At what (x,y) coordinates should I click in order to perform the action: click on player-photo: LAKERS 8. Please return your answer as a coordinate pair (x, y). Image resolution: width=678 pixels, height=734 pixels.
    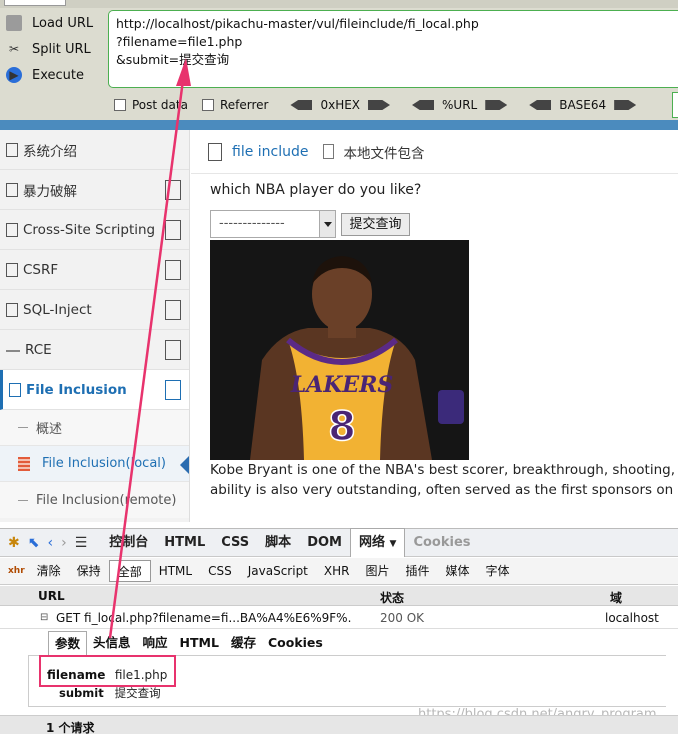
    Looking at the image, I should click on (339, 350).